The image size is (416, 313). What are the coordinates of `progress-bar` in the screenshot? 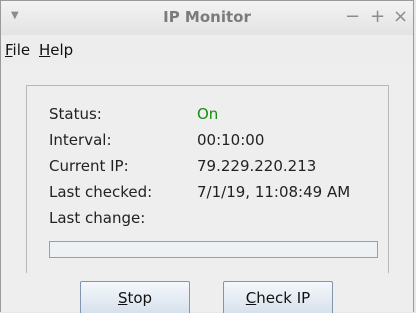 It's located at (213, 249).